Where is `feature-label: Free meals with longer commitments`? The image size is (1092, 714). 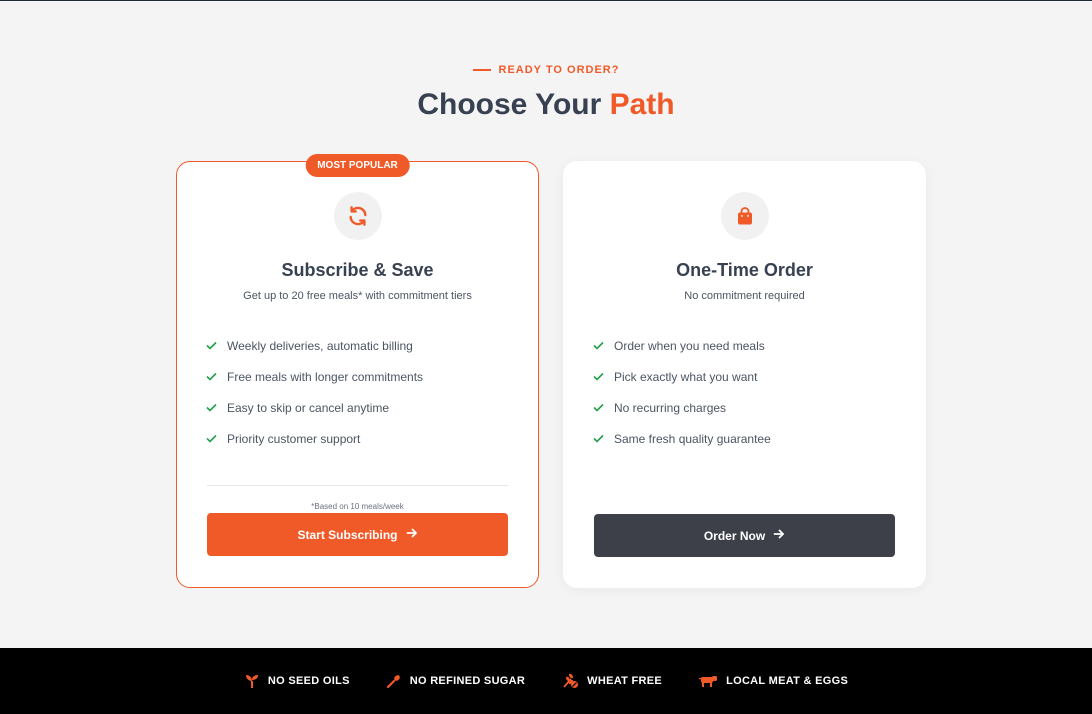
feature-label: Free meals with longer commitments is located at coordinates (325, 376).